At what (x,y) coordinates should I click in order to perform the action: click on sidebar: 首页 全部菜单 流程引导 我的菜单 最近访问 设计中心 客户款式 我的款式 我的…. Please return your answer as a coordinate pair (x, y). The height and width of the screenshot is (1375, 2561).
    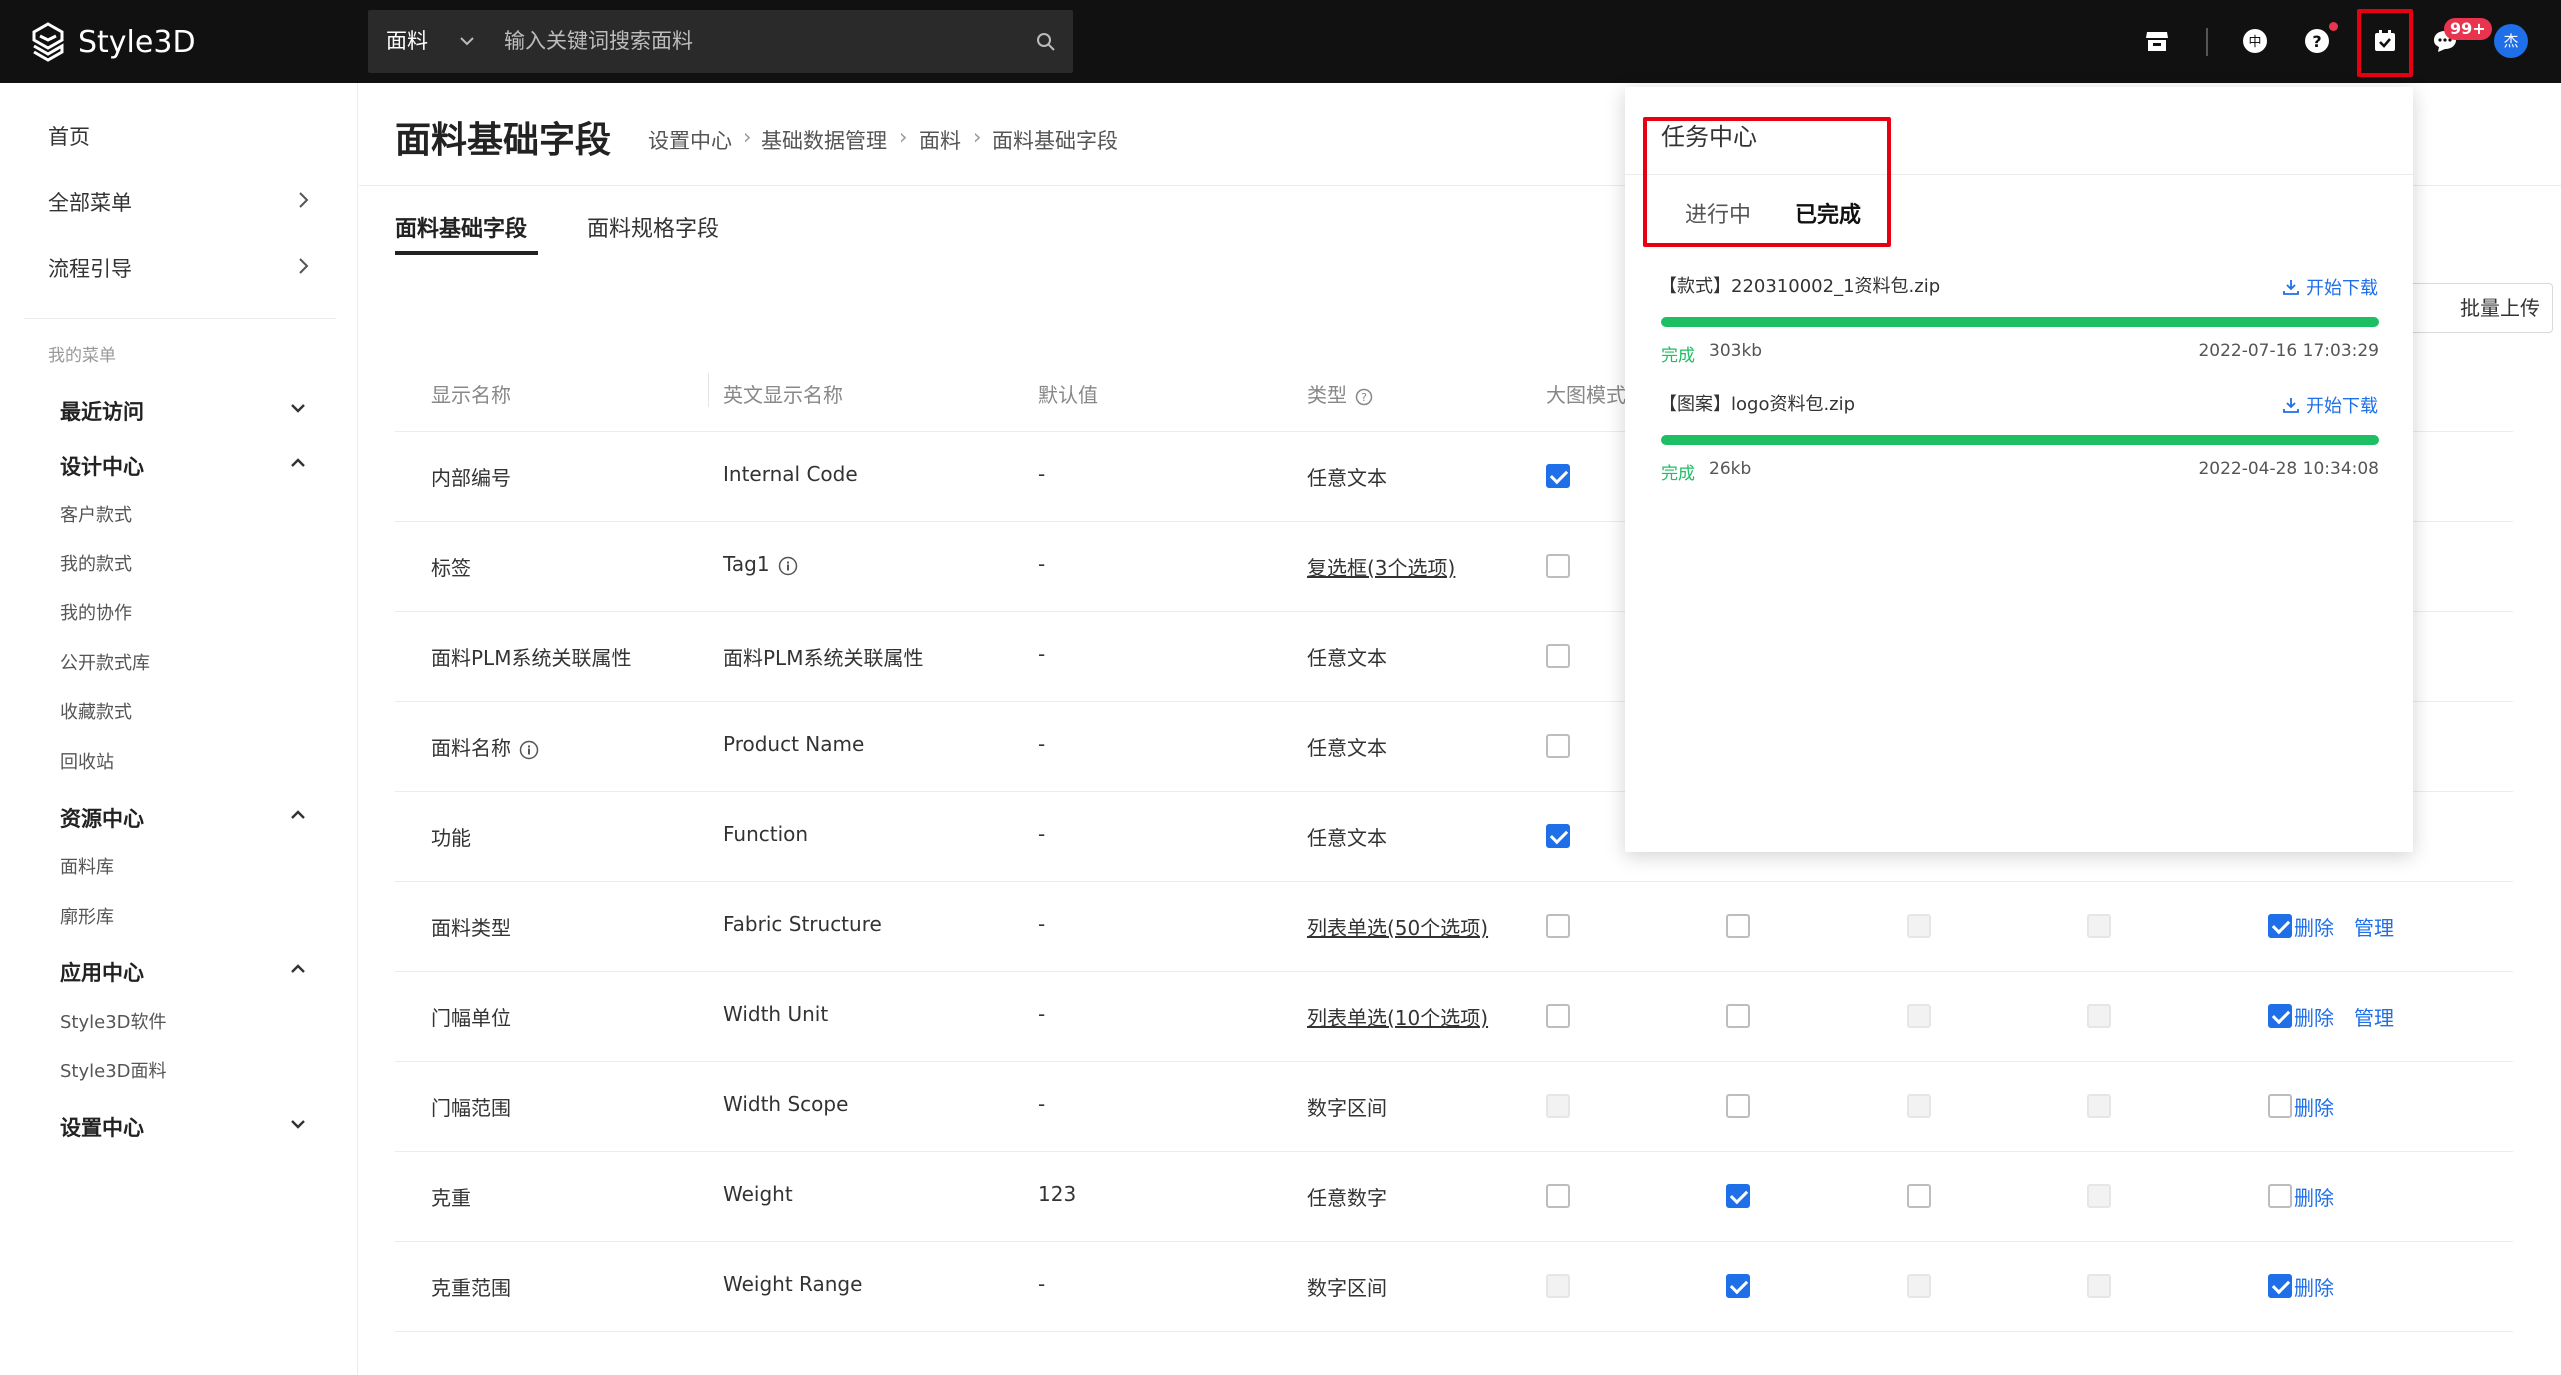
    Looking at the image, I should click on (179, 729).